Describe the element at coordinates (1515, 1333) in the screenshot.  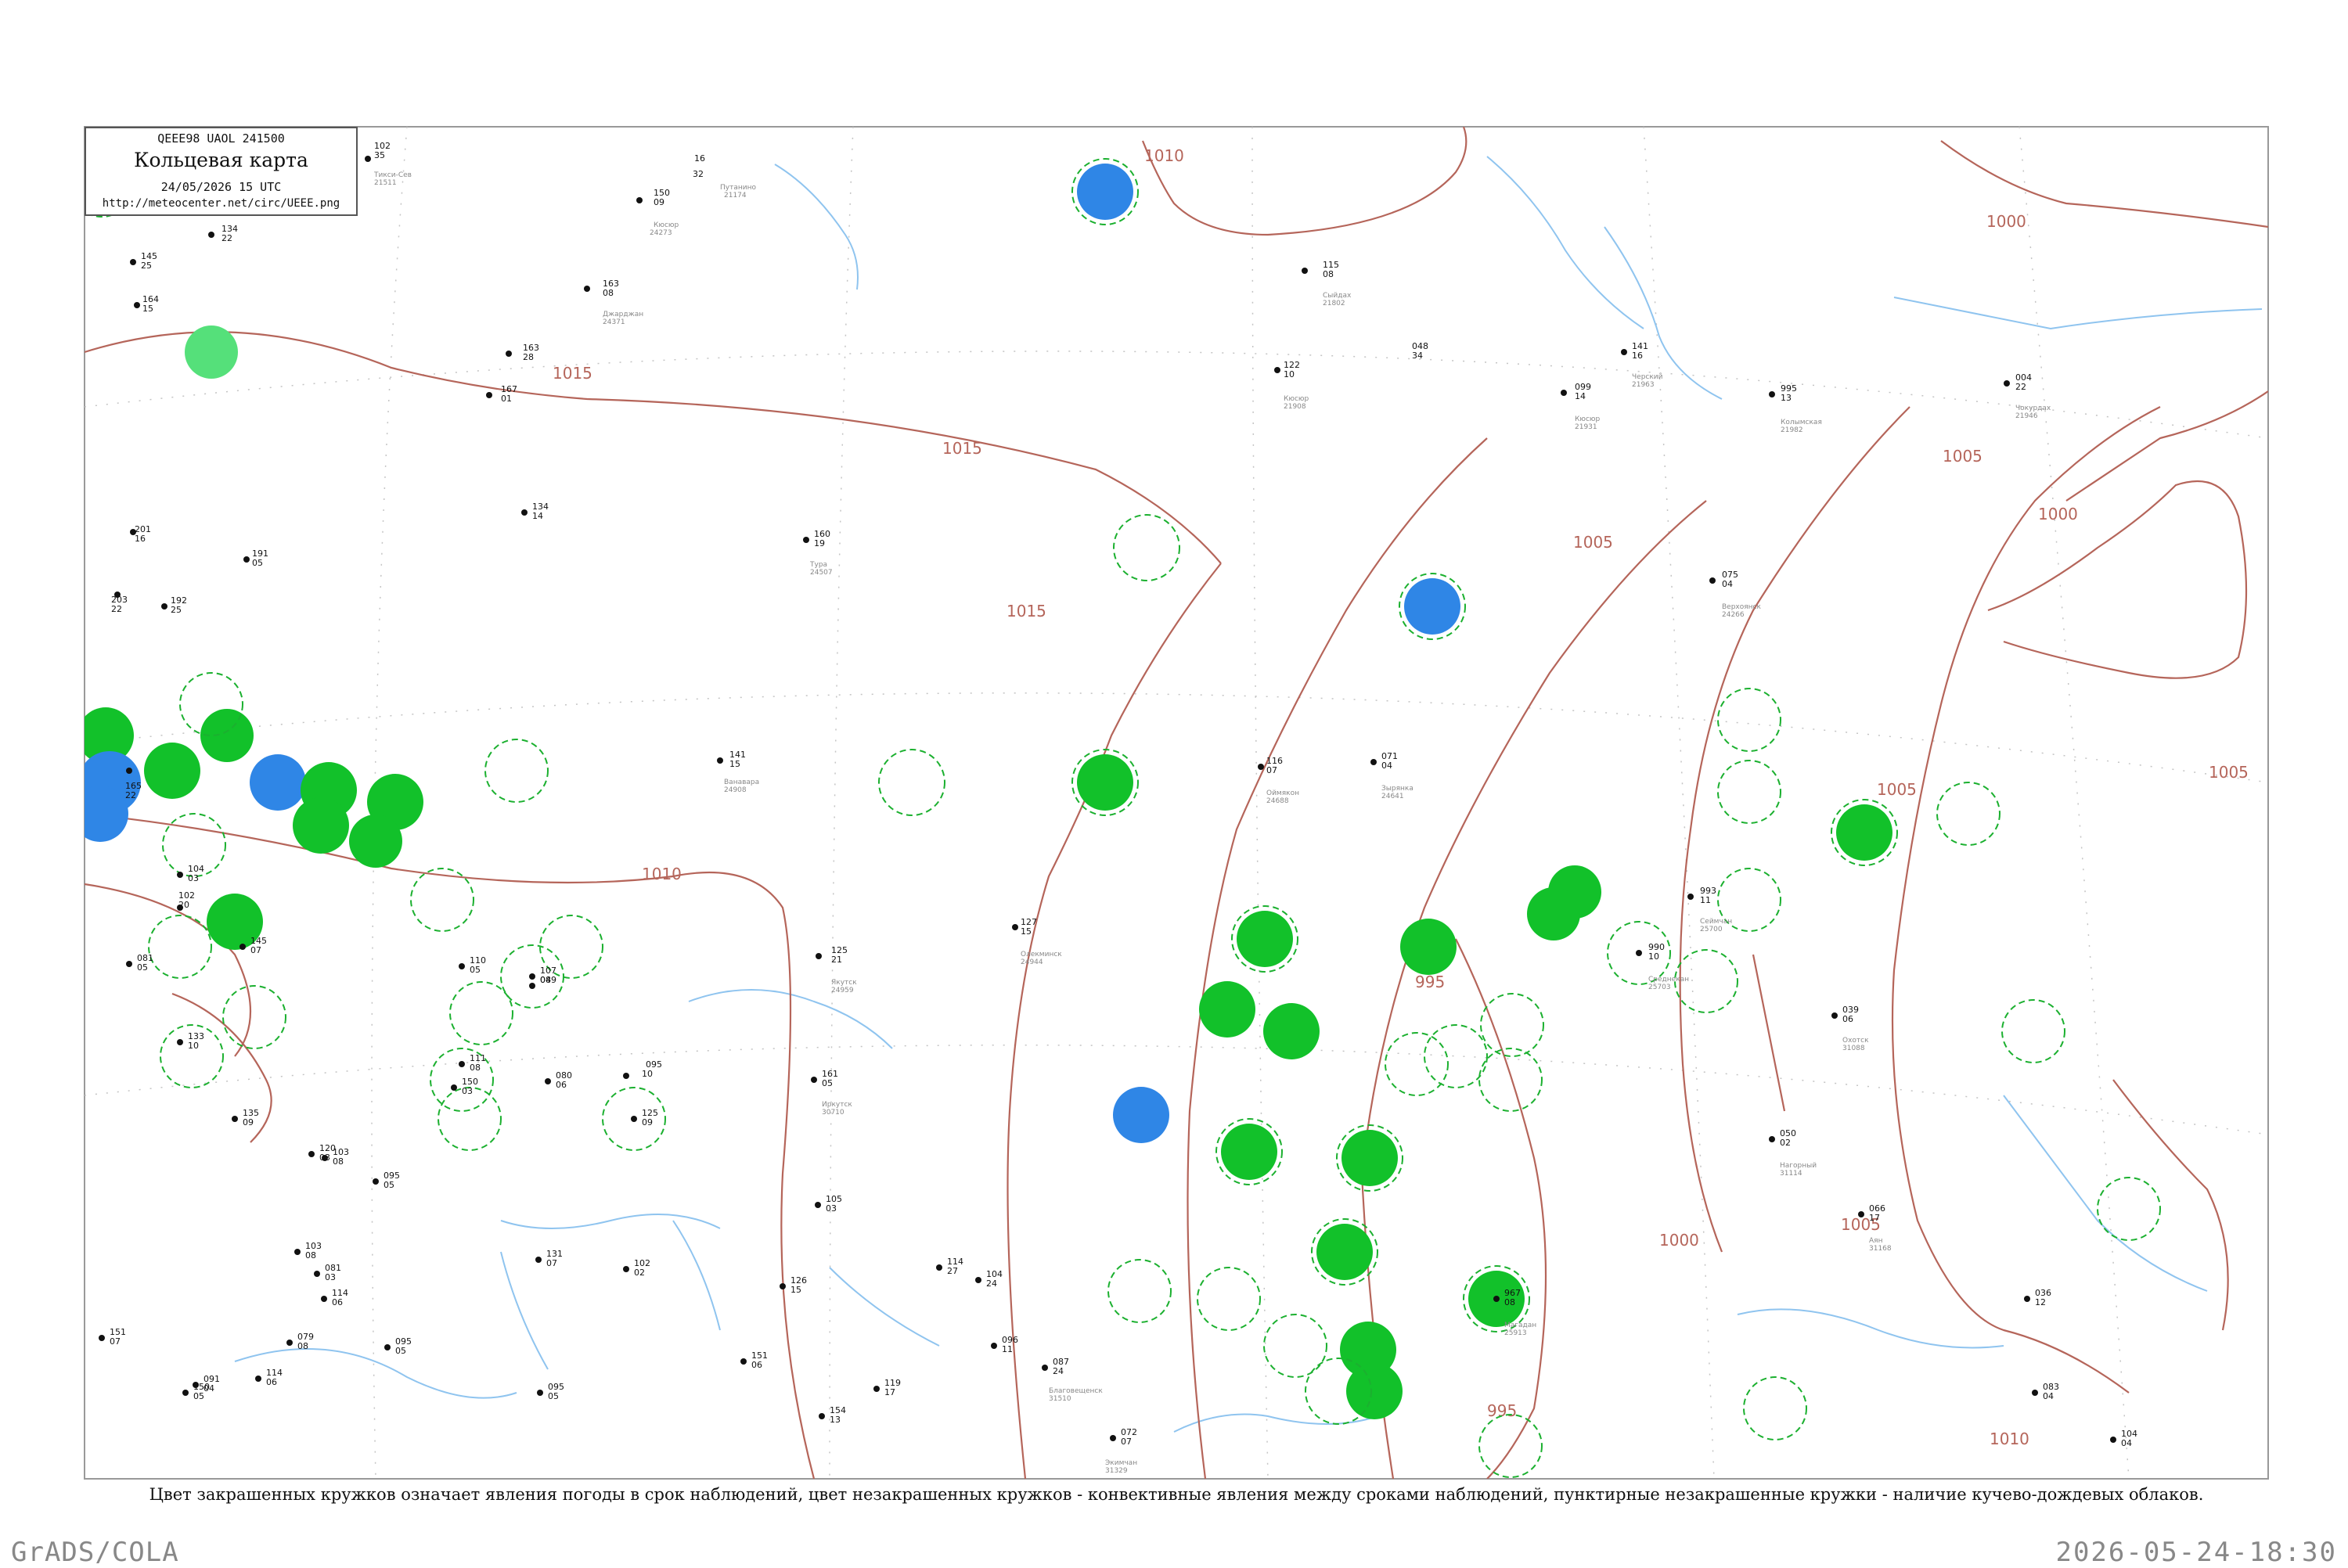
I see `station-id: 25913` at that location.